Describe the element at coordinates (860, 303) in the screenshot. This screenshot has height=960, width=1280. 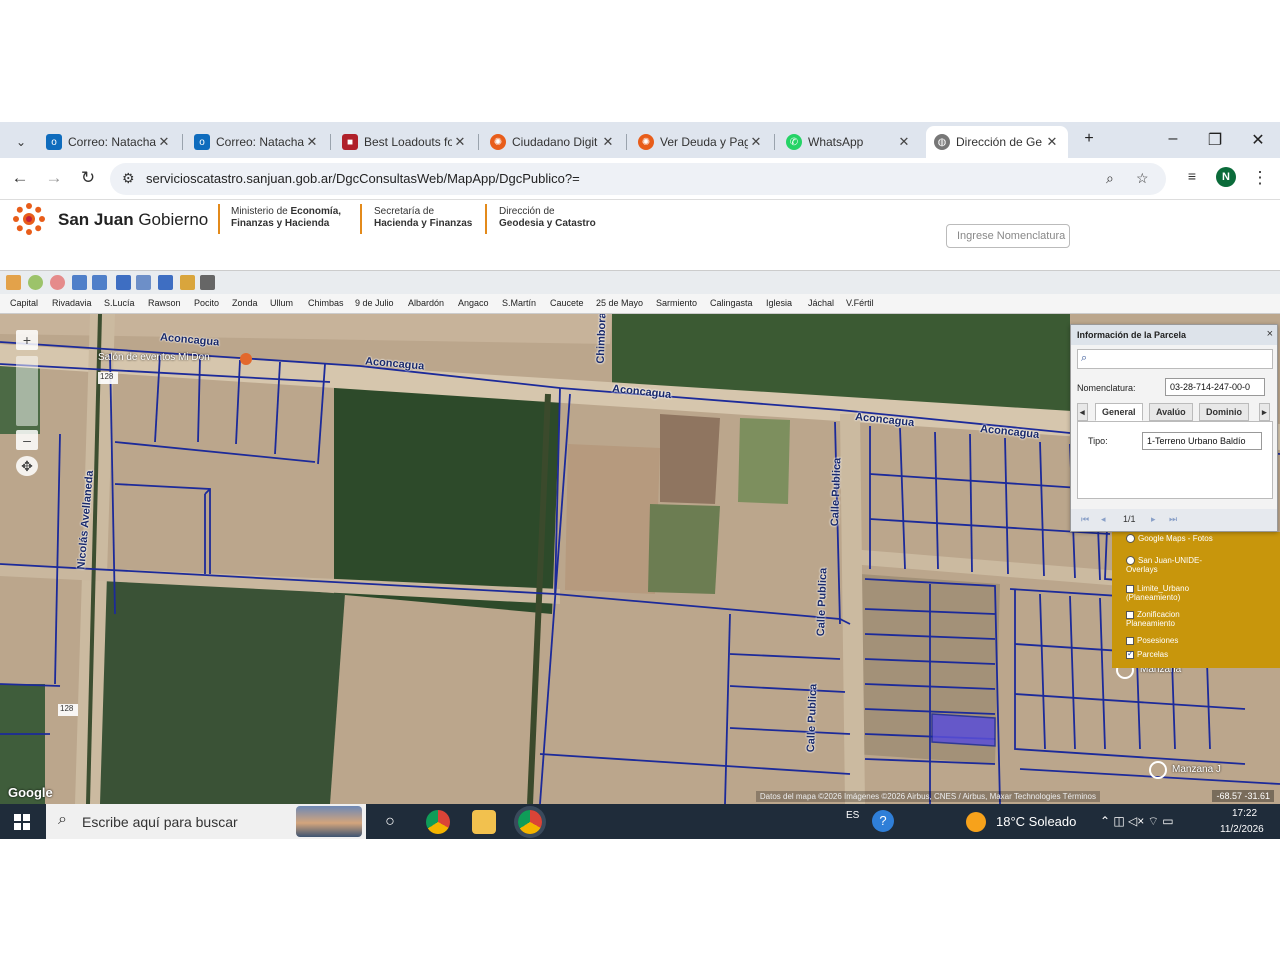
I see `department-link: V.Fértil` at that location.